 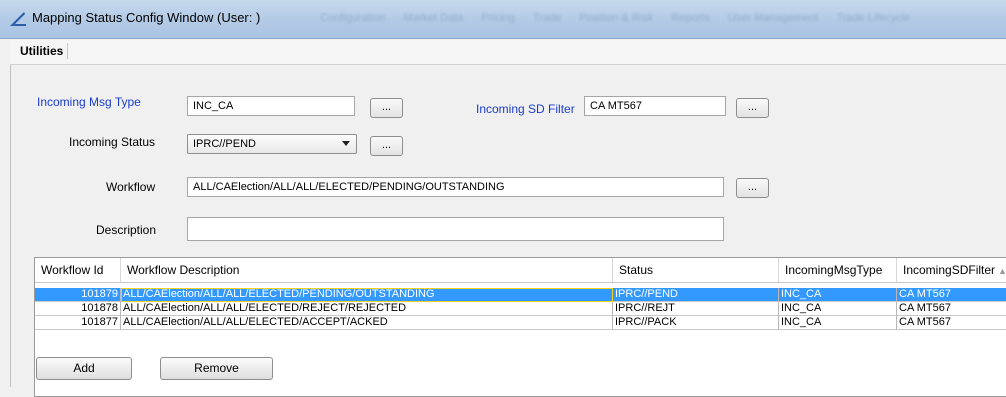 What do you see at coordinates (696, 309) in the screenshot?
I see `cell-status: IPRC//REJT` at bounding box center [696, 309].